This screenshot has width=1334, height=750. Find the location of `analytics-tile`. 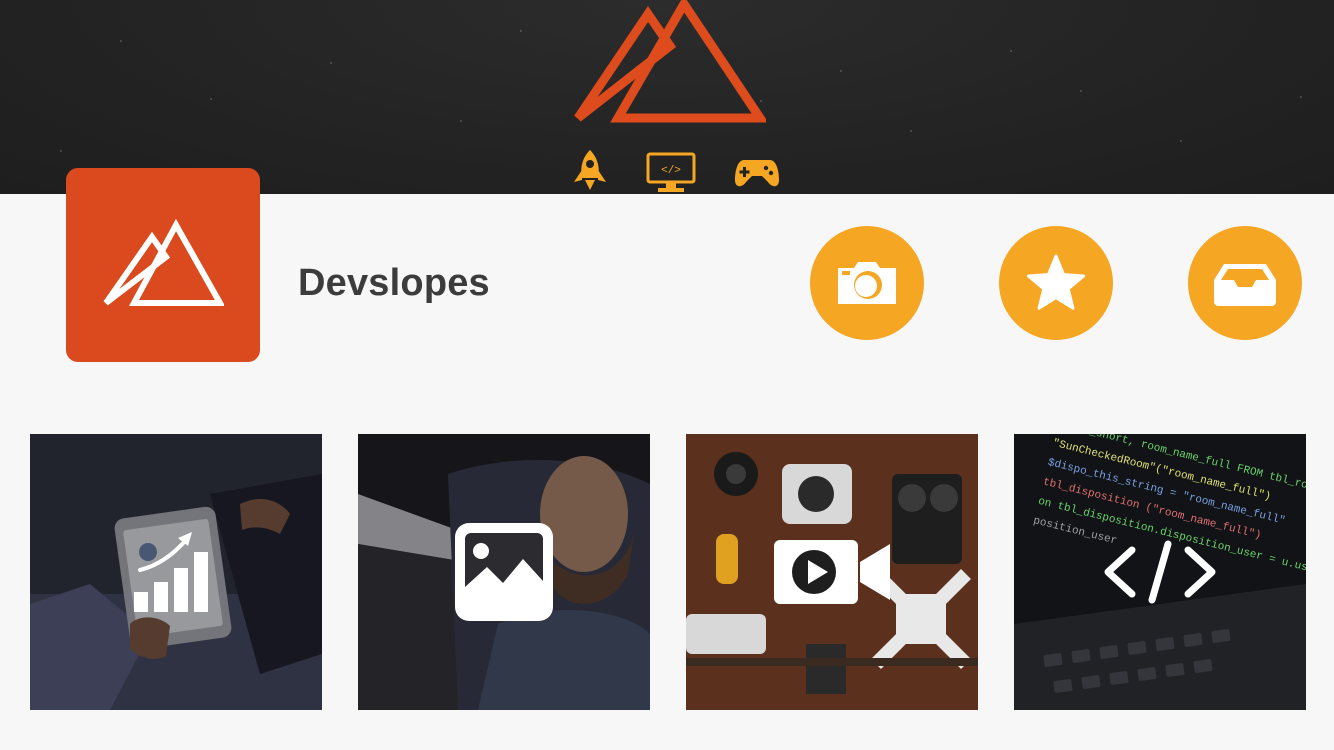

analytics-tile is located at coordinates (176, 572).